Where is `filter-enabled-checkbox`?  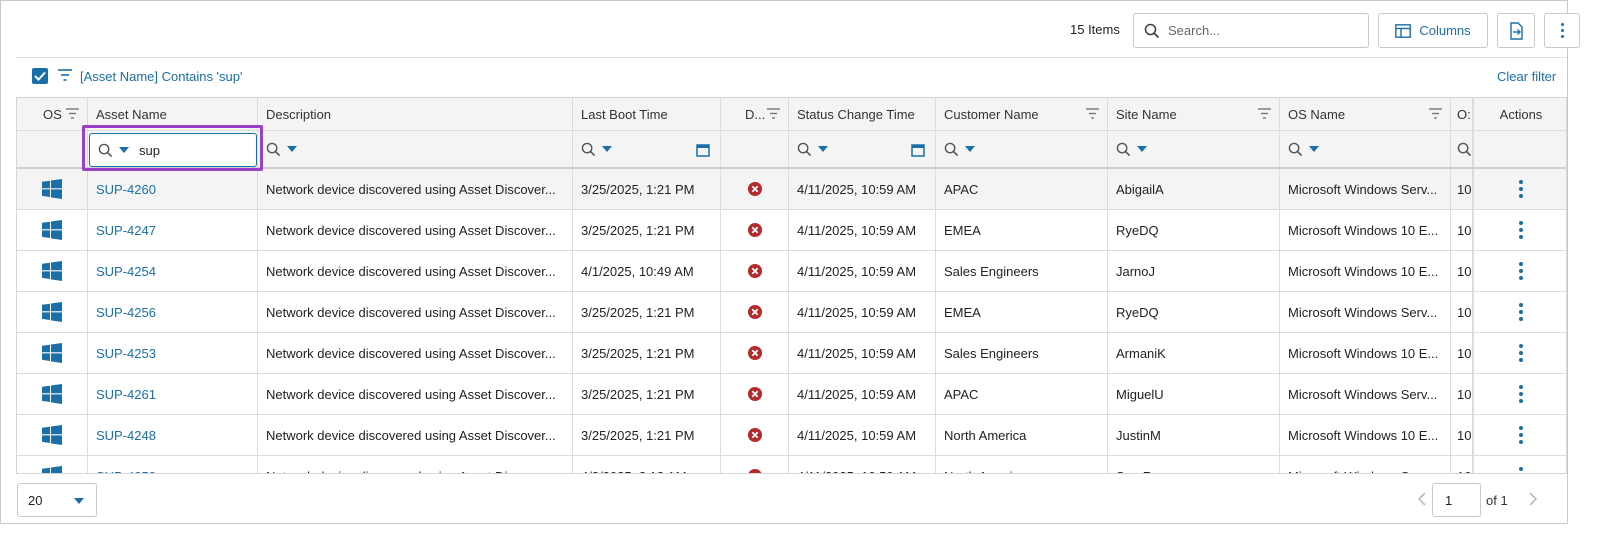 filter-enabled-checkbox is located at coordinates (40, 76).